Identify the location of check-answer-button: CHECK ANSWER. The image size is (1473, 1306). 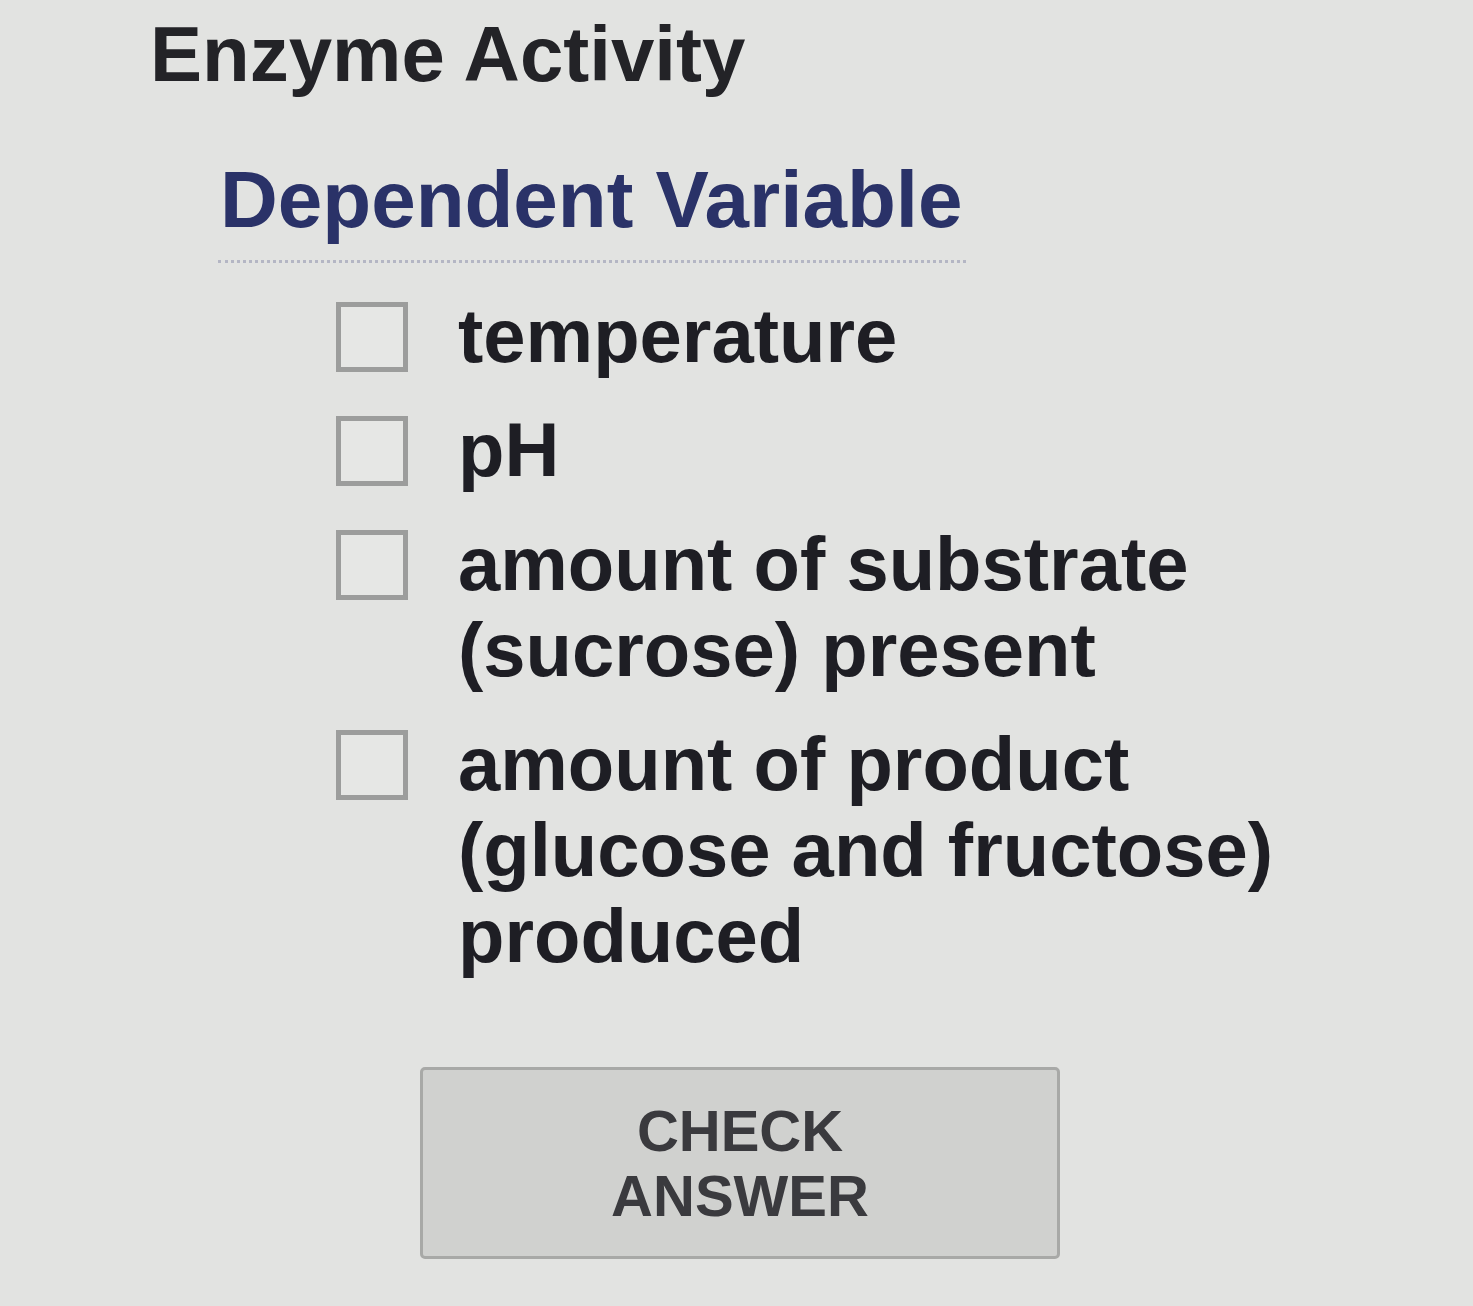
(740, 1162).